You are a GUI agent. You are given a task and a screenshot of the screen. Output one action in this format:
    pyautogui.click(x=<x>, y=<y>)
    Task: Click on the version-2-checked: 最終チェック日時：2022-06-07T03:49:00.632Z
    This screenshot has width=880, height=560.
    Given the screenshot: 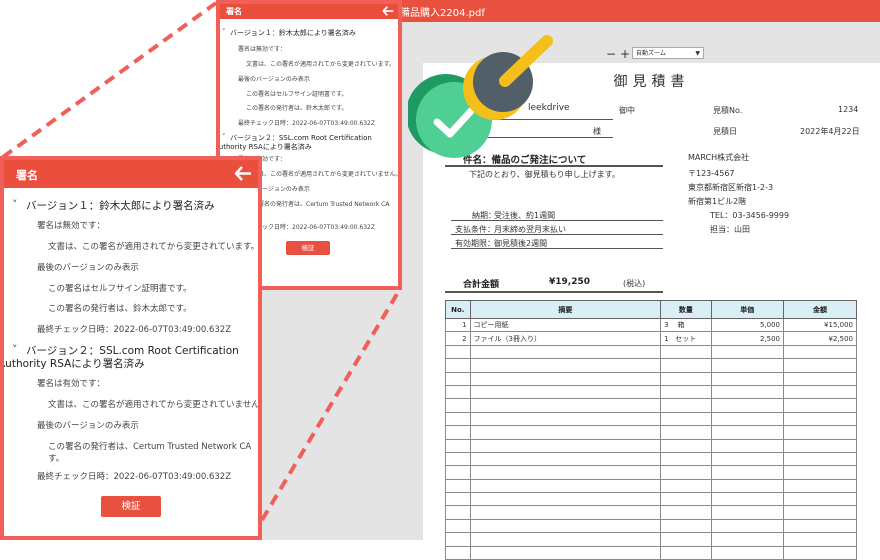 What is the action you would take?
    pyautogui.click(x=134, y=477)
    